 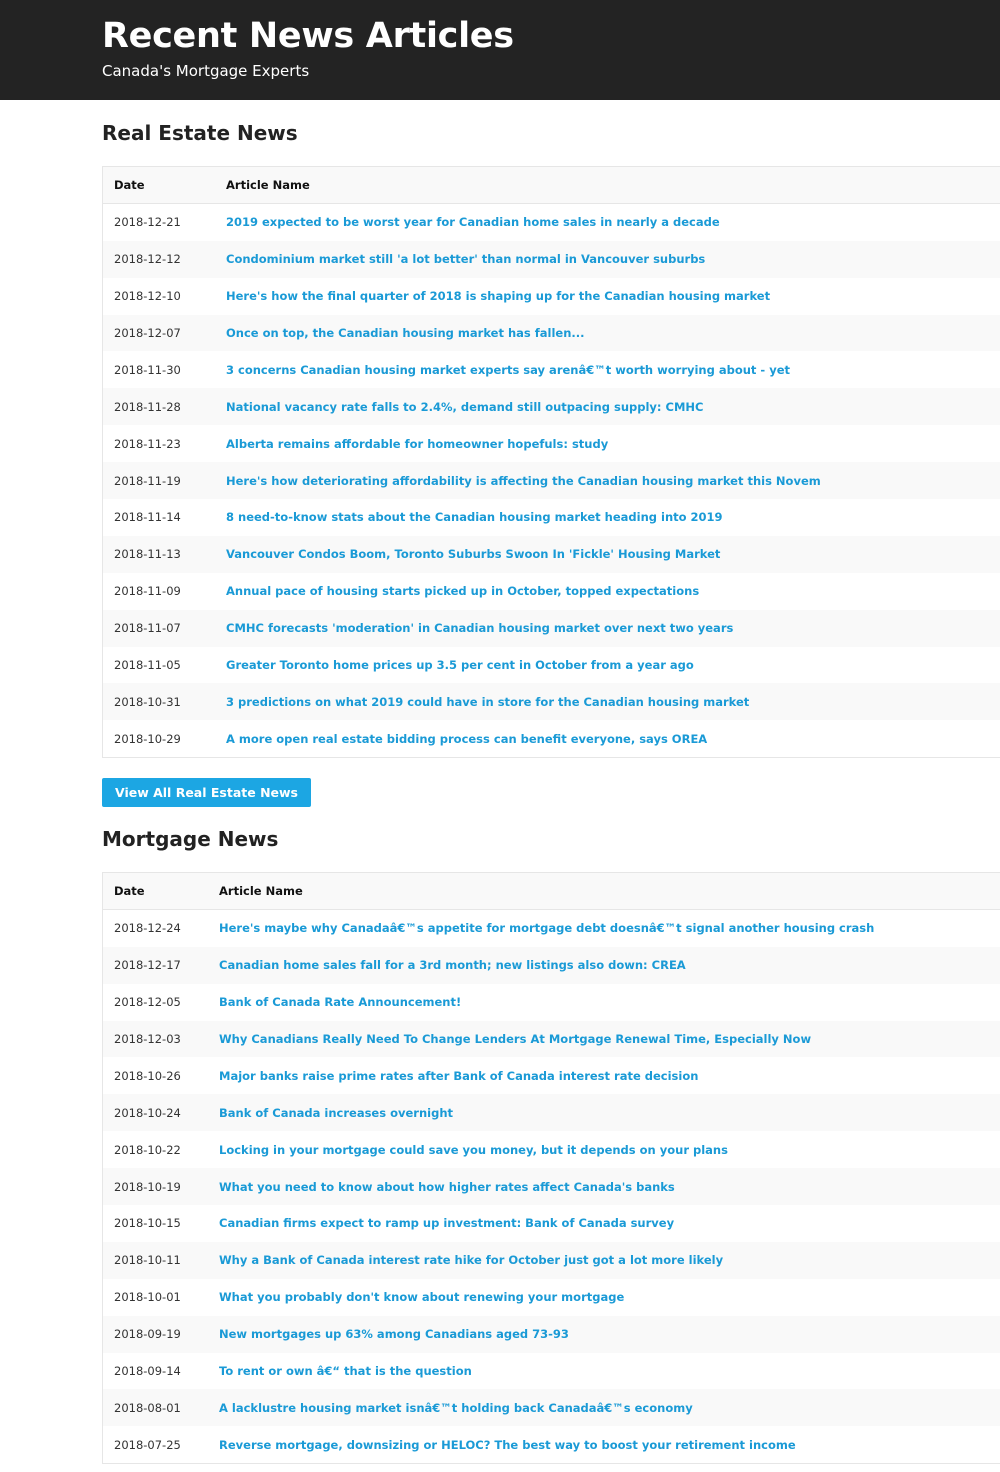 What do you see at coordinates (147, 333) in the screenshot?
I see `article-date: 2018-12-07` at bounding box center [147, 333].